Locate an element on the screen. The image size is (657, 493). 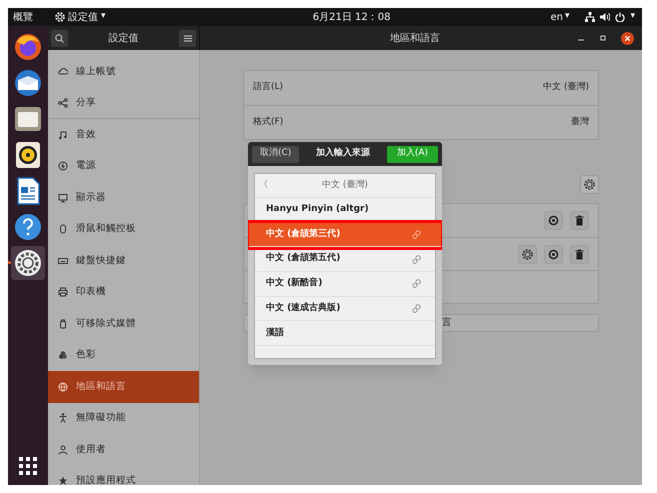
sidebar-title: 設定值 is located at coordinates (123, 39).